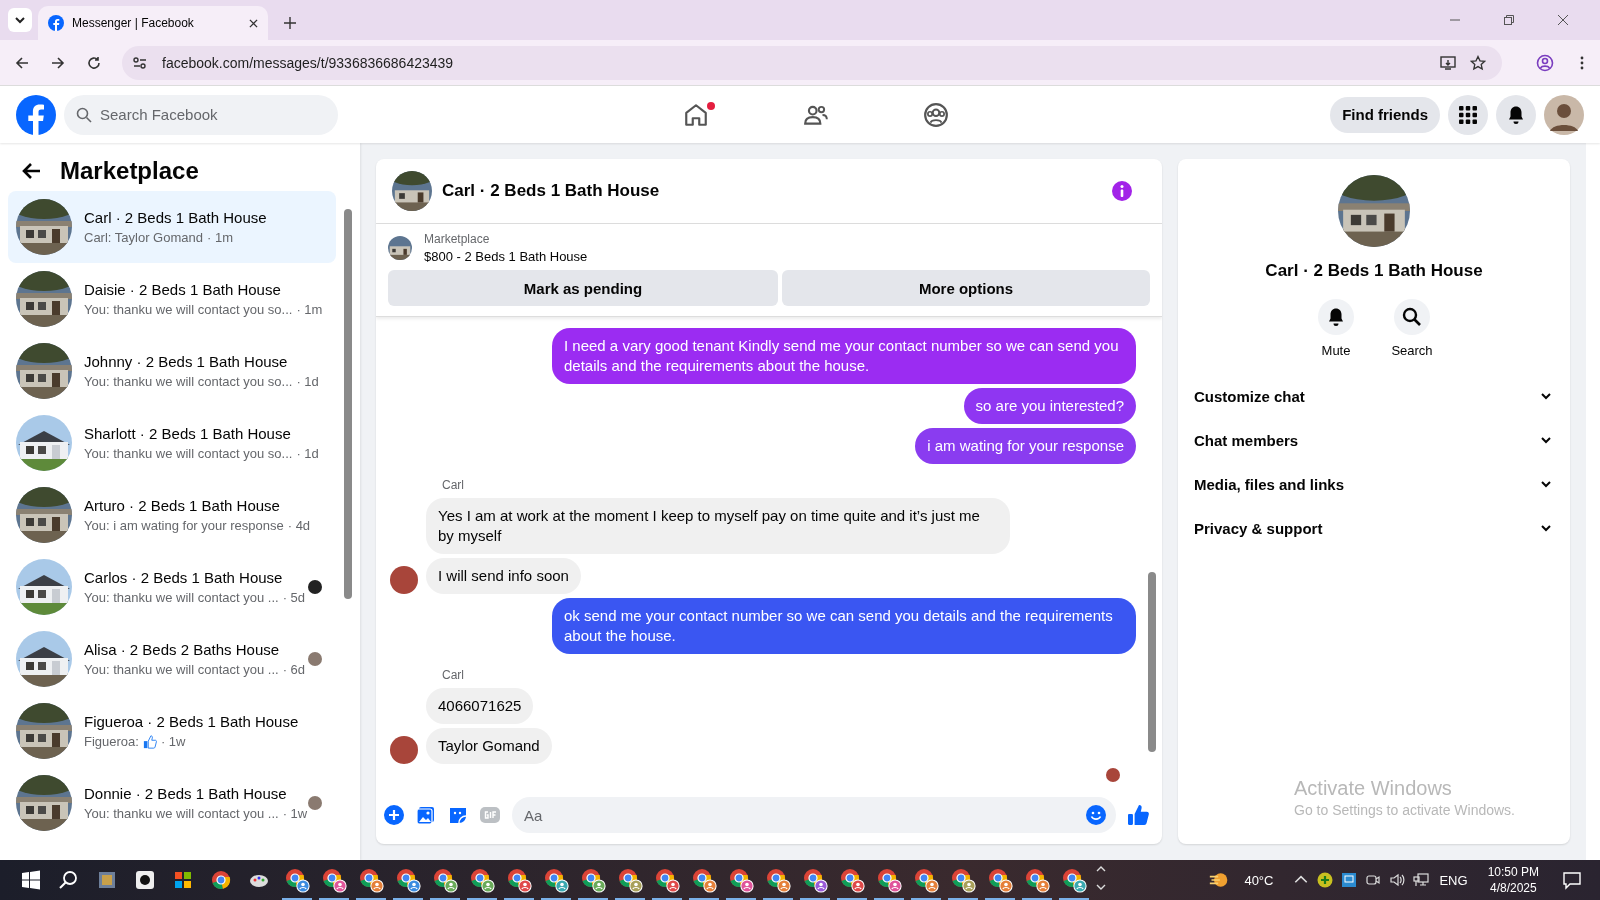  What do you see at coordinates (172, 731) in the screenshot?
I see `conversation-item: Figueroa · 2 Beds 1 Bath House Figueroa: · 1w` at bounding box center [172, 731].